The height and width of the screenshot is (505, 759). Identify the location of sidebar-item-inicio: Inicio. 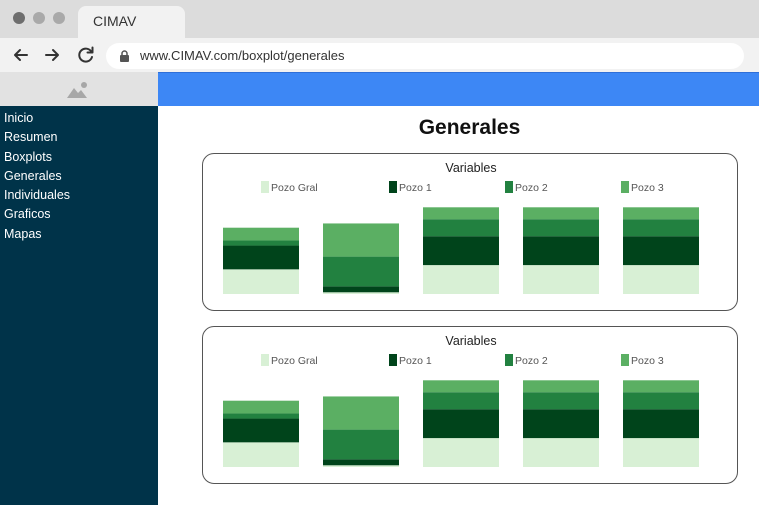
(79, 118).